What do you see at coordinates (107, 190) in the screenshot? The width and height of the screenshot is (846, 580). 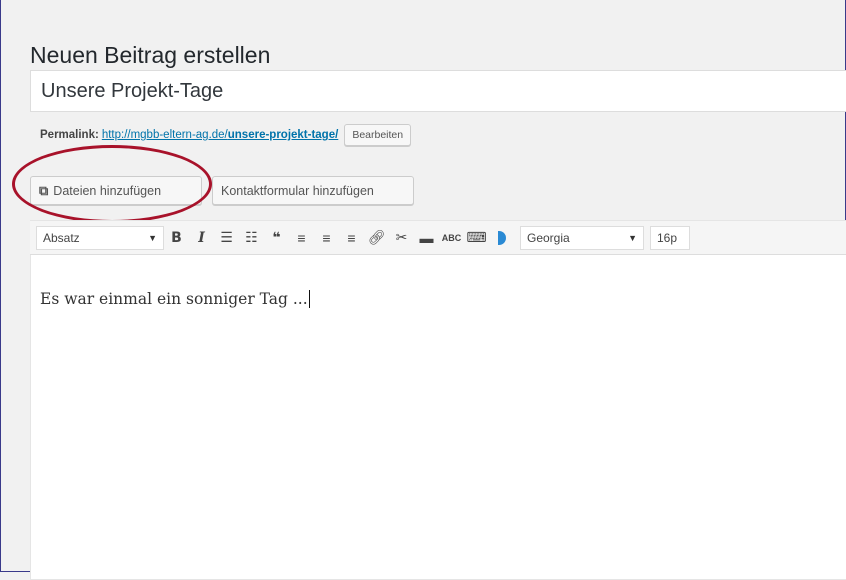 I see `add-media-label: Dateien hinzufügen` at bounding box center [107, 190].